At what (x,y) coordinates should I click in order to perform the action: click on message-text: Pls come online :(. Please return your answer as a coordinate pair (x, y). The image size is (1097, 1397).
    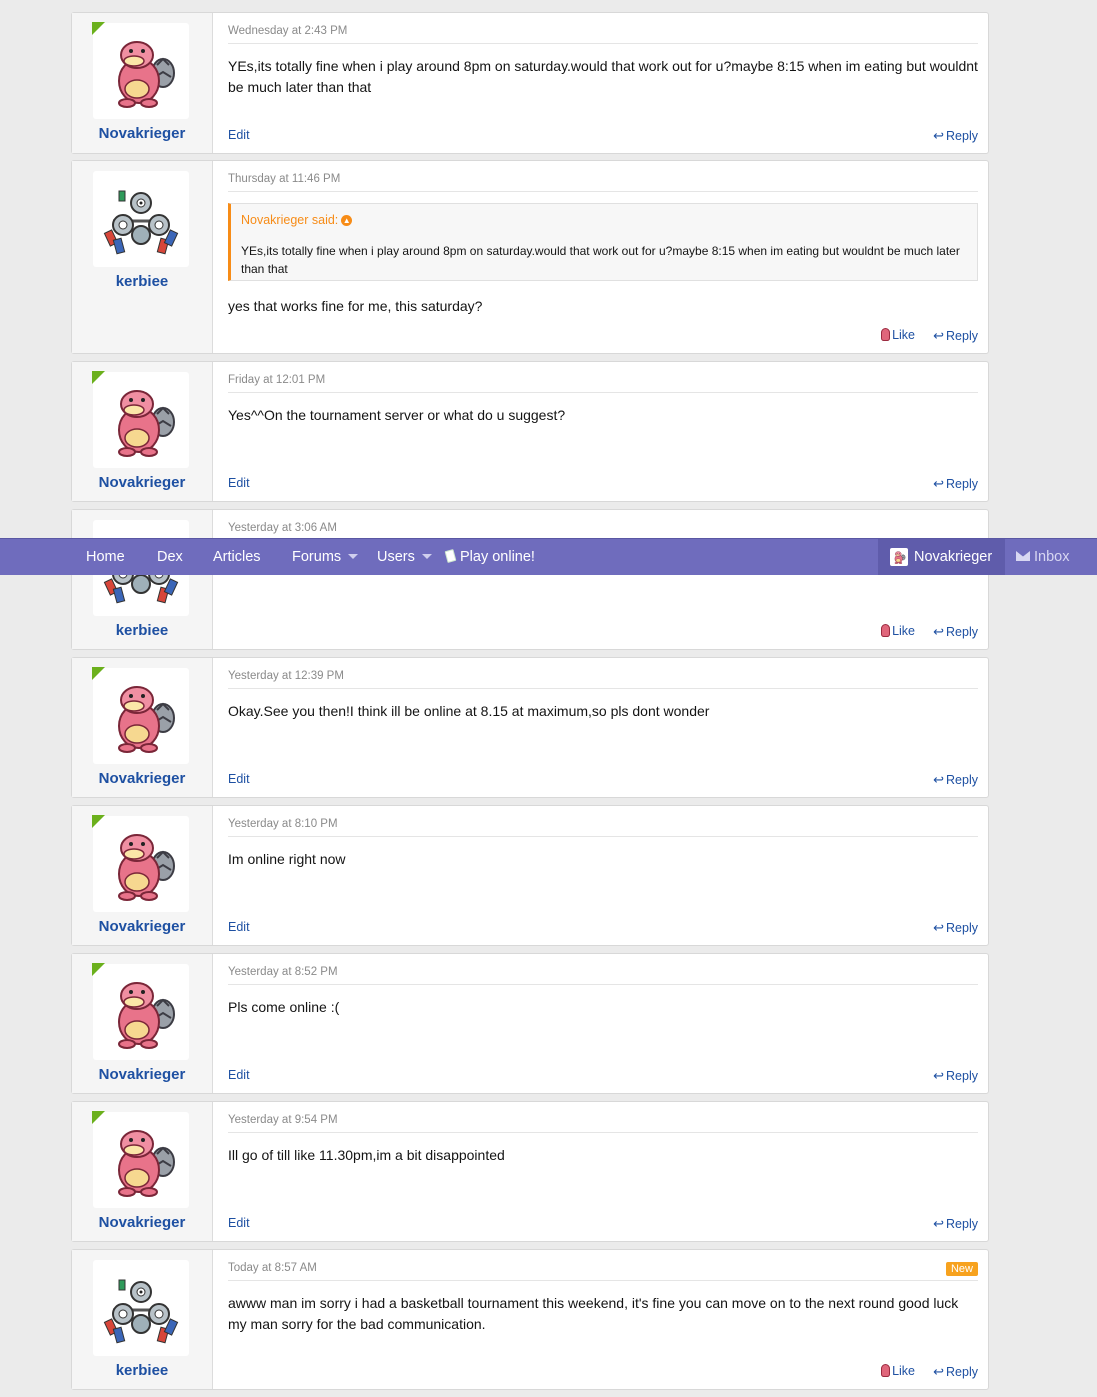
    Looking at the image, I should click on (284, 1007).